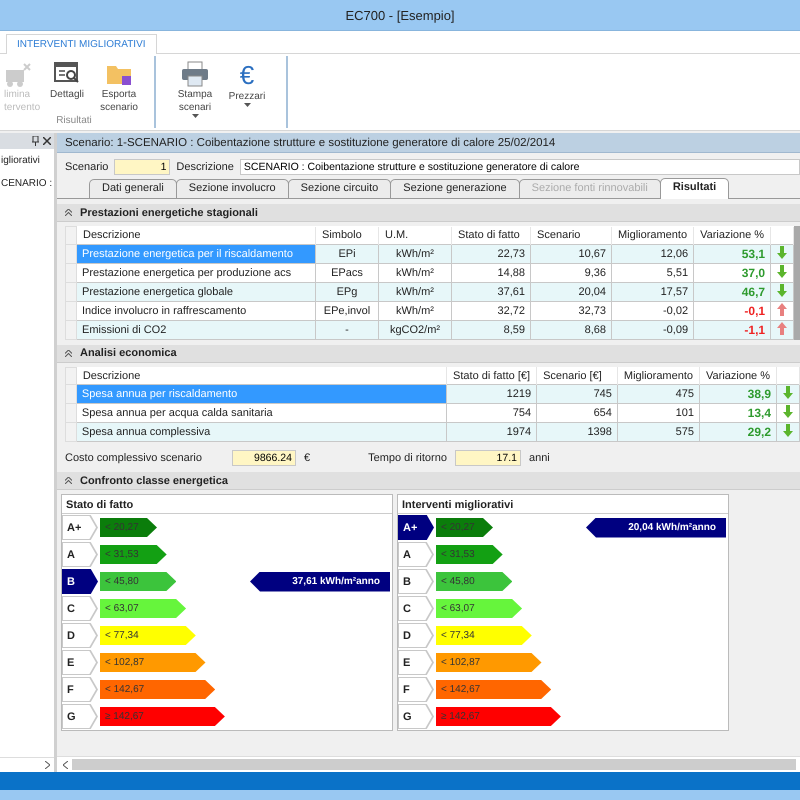 The height and width of the screenshot is (800, 800). What do you see at coordinates (261, 432) in the screenshot?
I see `table-cell: Spesa annua complessiva` at bounding box center [261, 432].